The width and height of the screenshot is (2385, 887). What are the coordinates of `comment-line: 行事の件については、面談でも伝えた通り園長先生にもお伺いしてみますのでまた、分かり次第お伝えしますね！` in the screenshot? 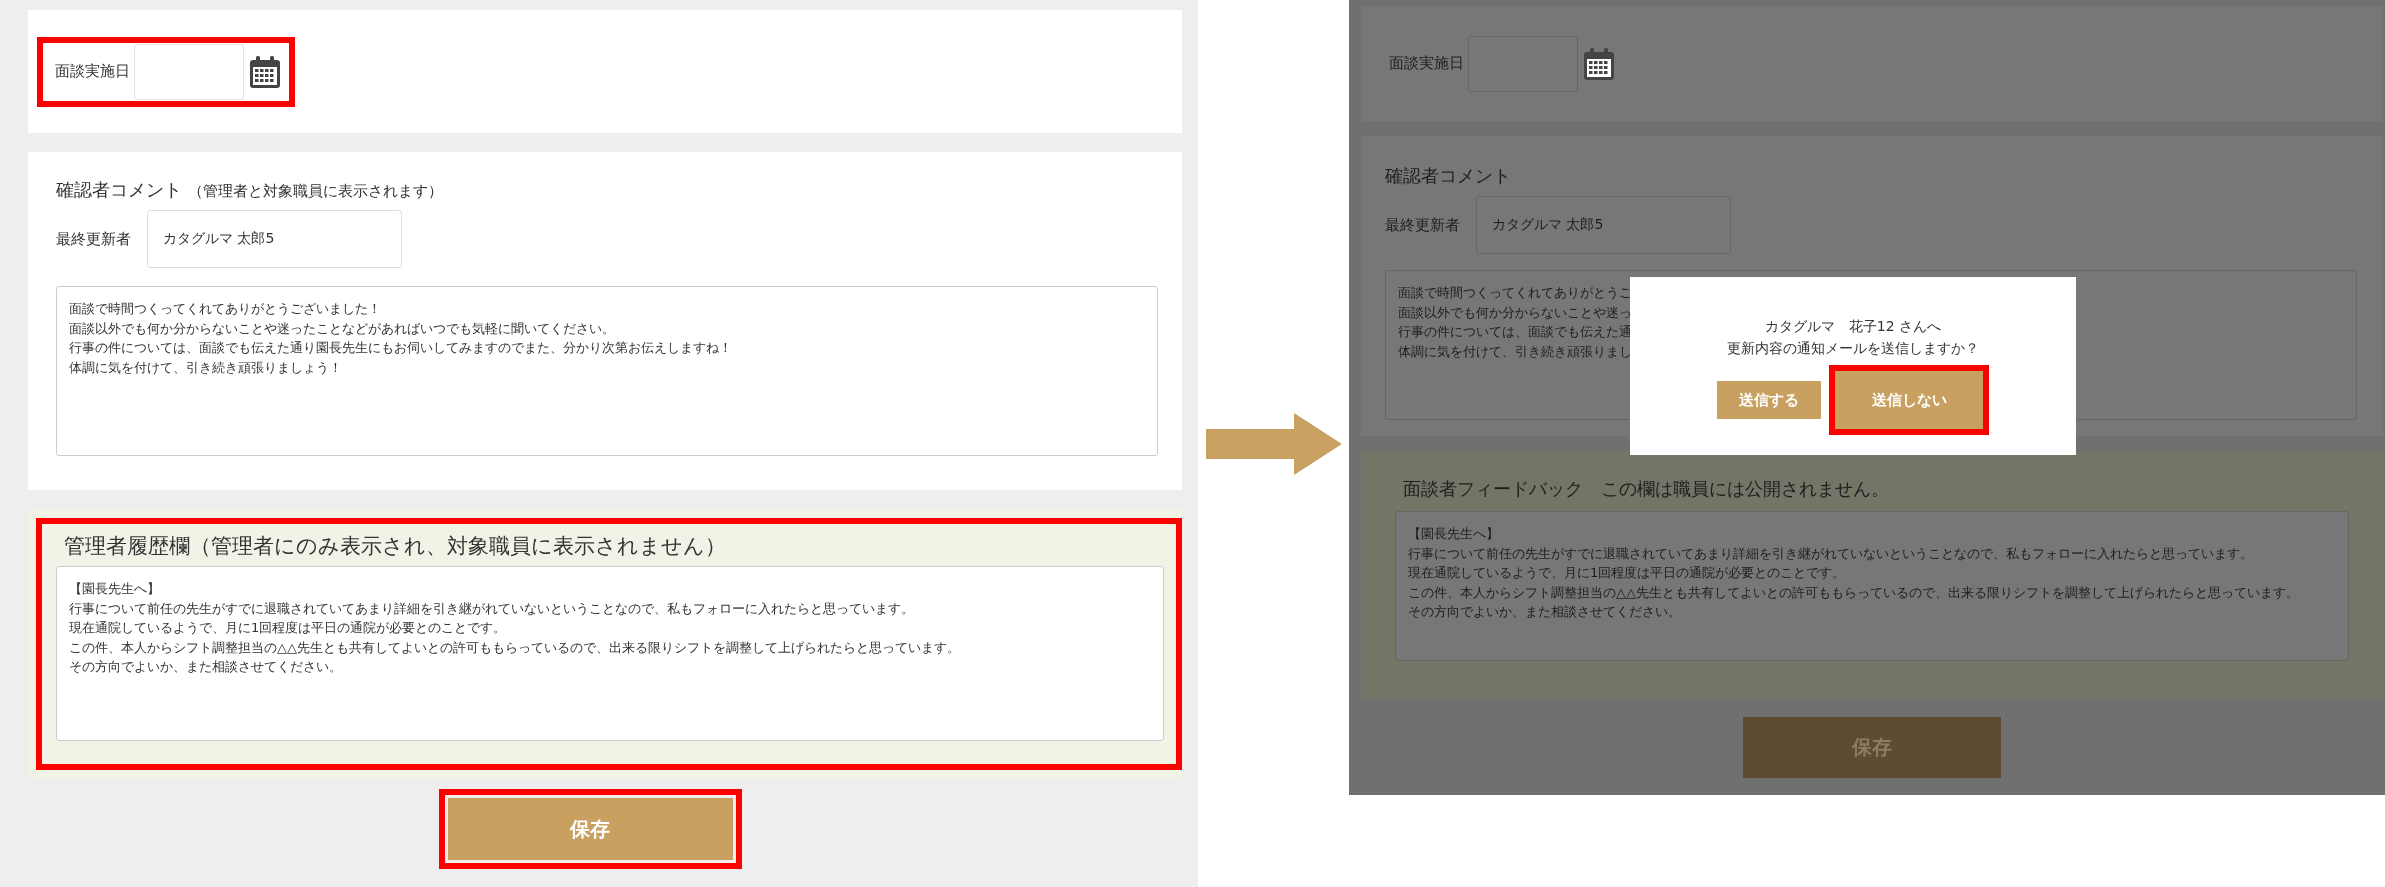 It's located at (400, 348).